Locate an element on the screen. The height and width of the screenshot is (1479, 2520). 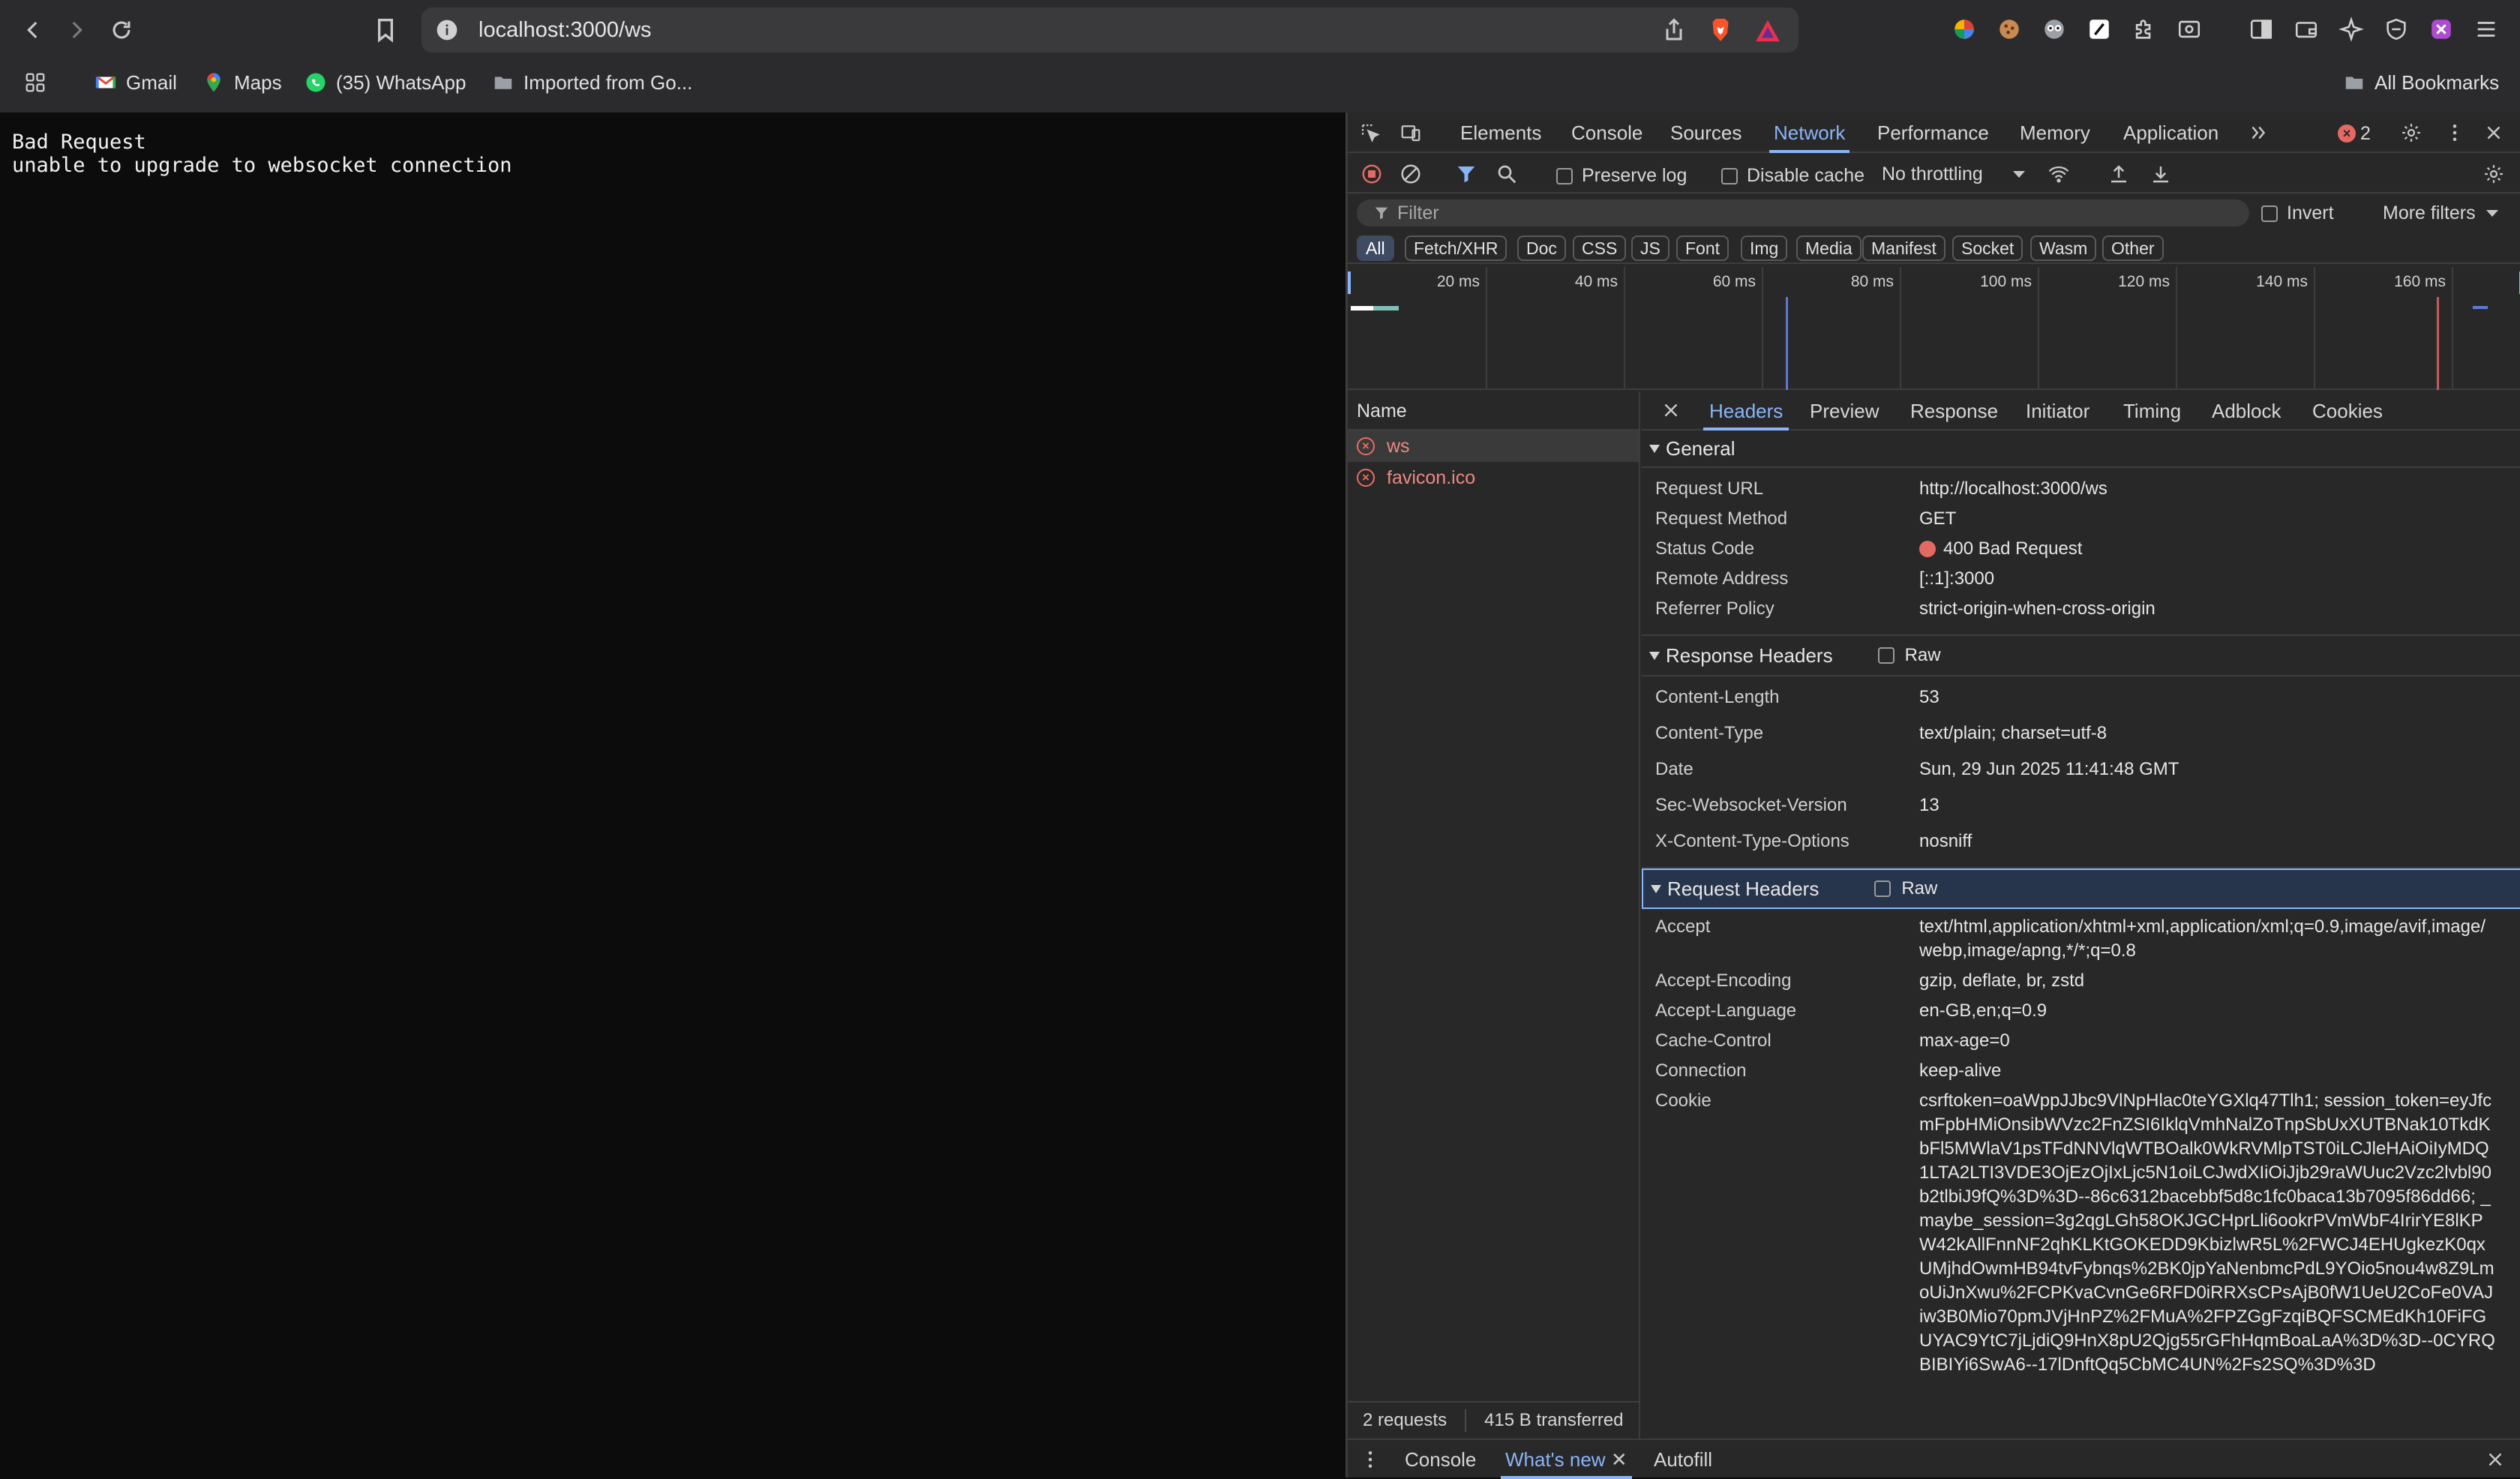
tab-application: Application is located at coordinates (2170, 132).